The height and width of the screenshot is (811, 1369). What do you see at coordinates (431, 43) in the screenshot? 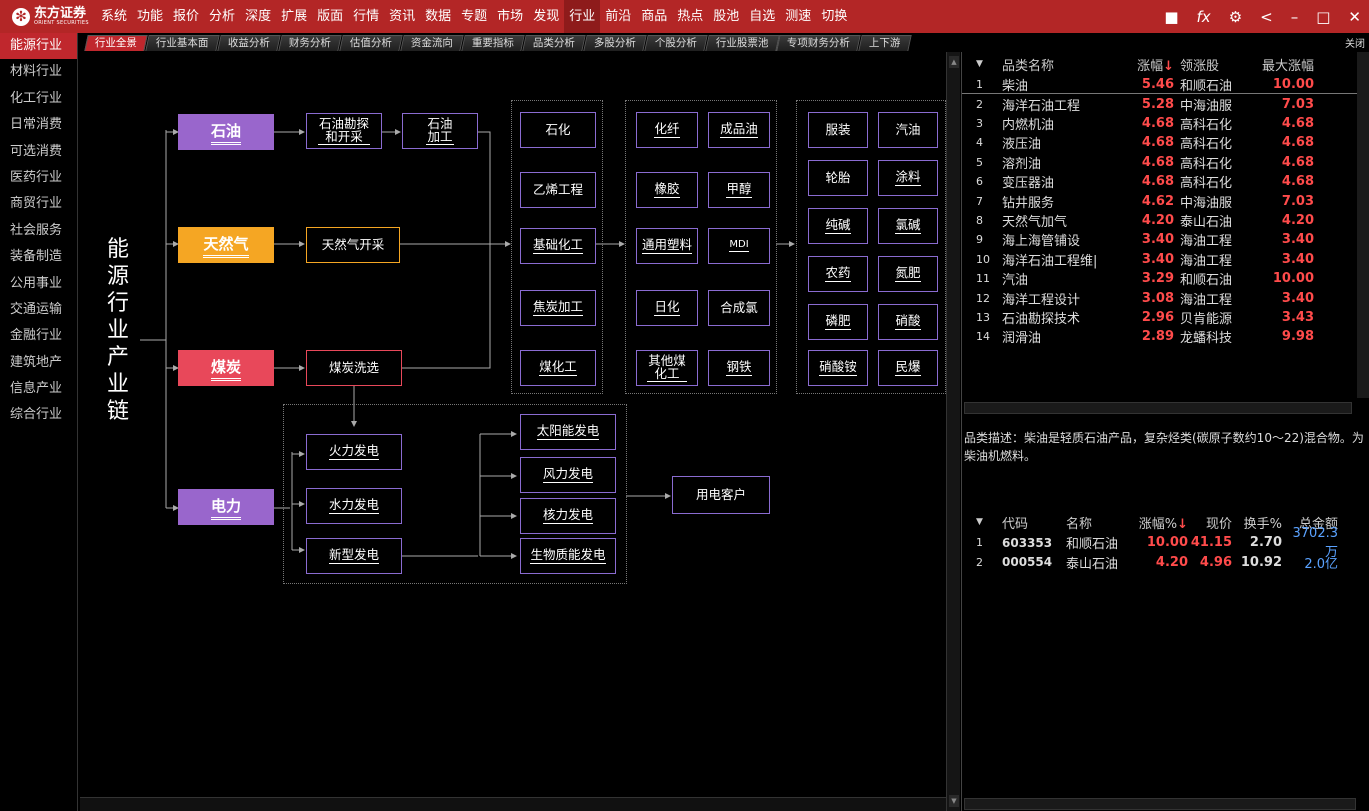
I see `tab-5: 资金流向` at bounding box center [431, 43].